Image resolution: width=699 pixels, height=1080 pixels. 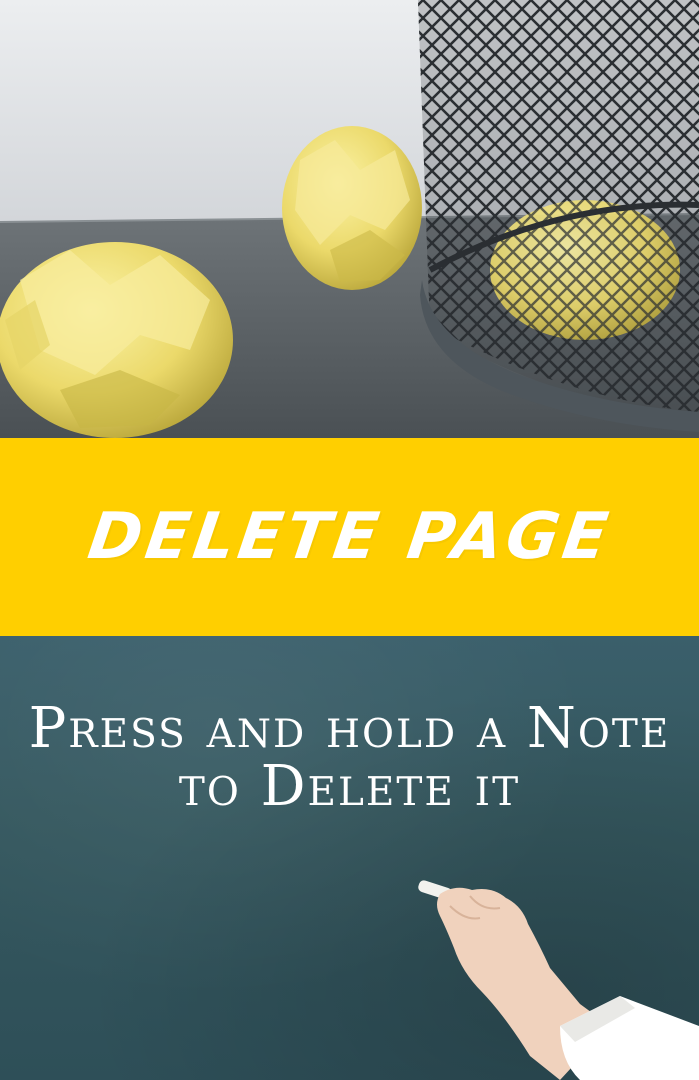 What do you see at coordinates (349, 757) in the screenshot?
I see `instruction-text: Press and hold a Note to Delete it` at bounding box center [349, 757].